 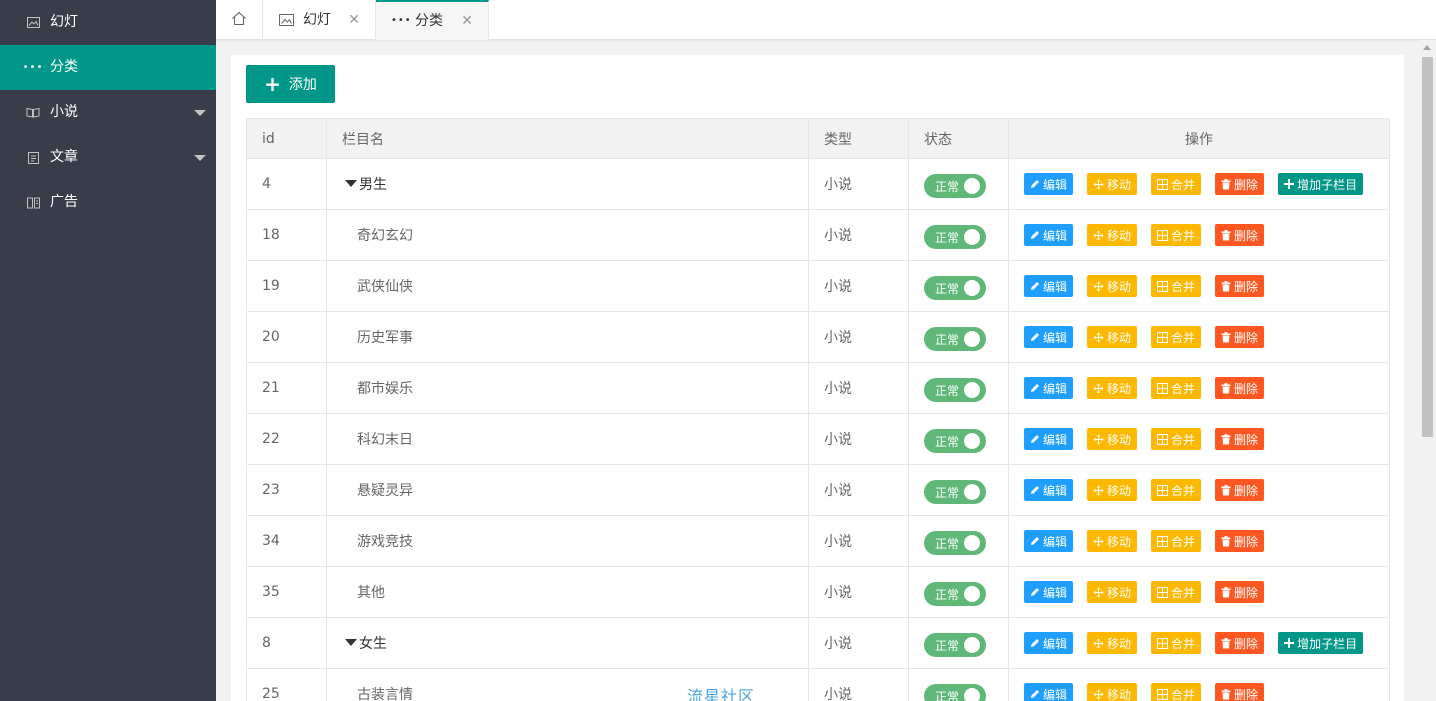 I want to click on scroll-up-icon, so click(x=1427, y=47).